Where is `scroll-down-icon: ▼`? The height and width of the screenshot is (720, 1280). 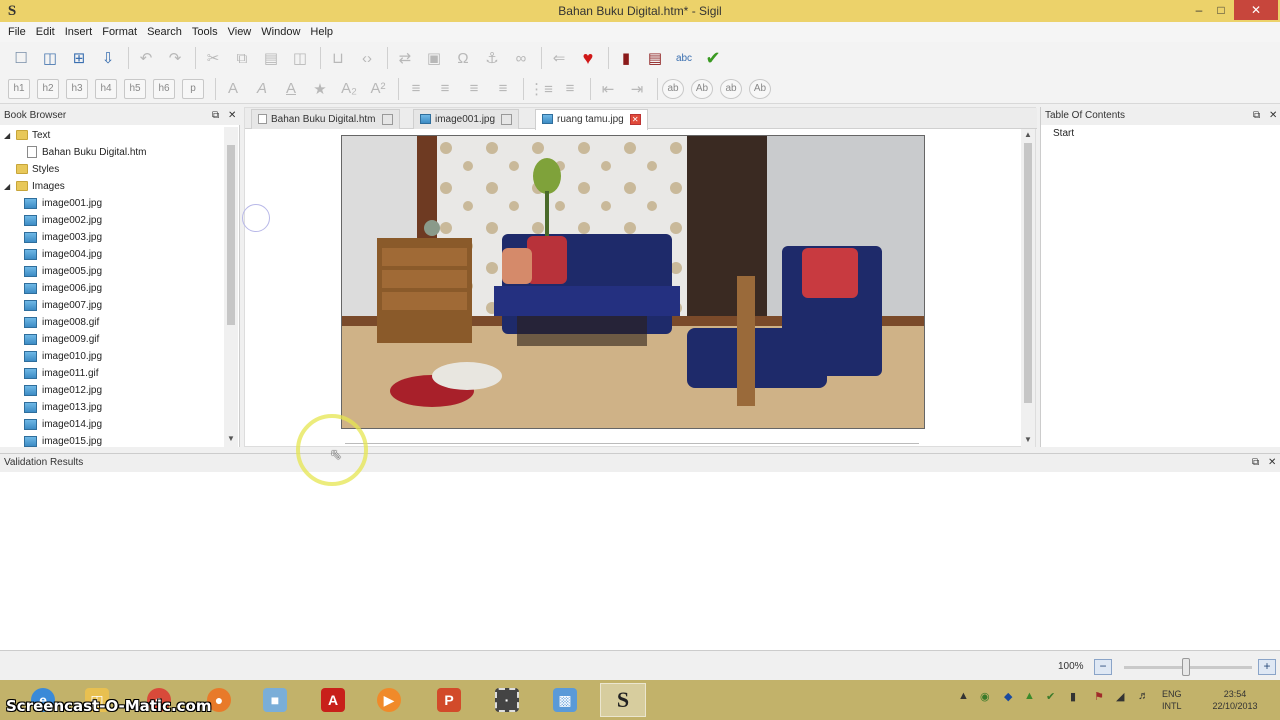 scroll-down-icon: ▼ is located at coordinates (1028, 440).